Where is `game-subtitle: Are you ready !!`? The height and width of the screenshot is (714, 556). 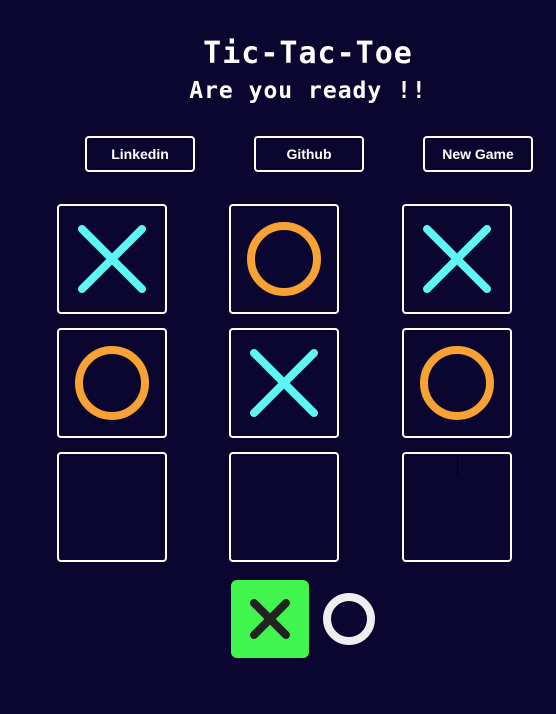 game-subtitle: Are you ready !! is located at coordinates (308, 91).